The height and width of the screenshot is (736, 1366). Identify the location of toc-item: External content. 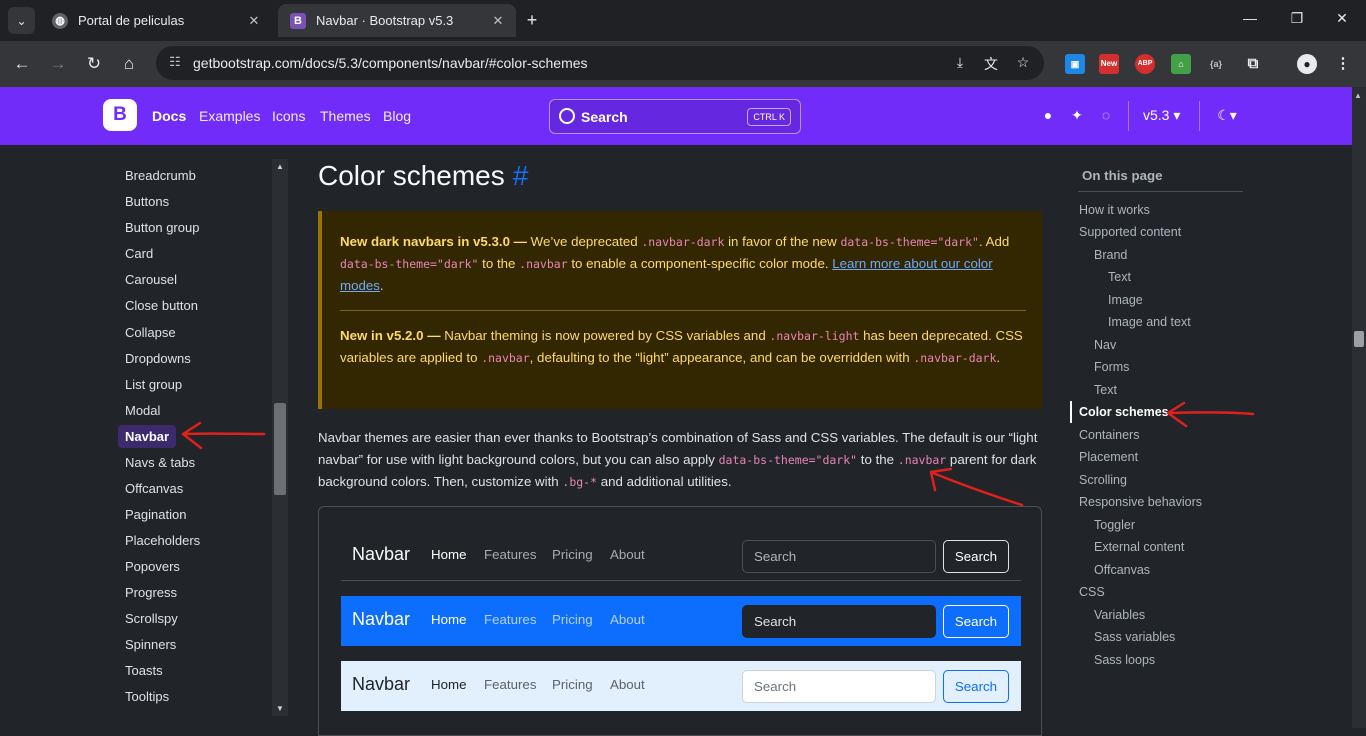
(1139, 547).